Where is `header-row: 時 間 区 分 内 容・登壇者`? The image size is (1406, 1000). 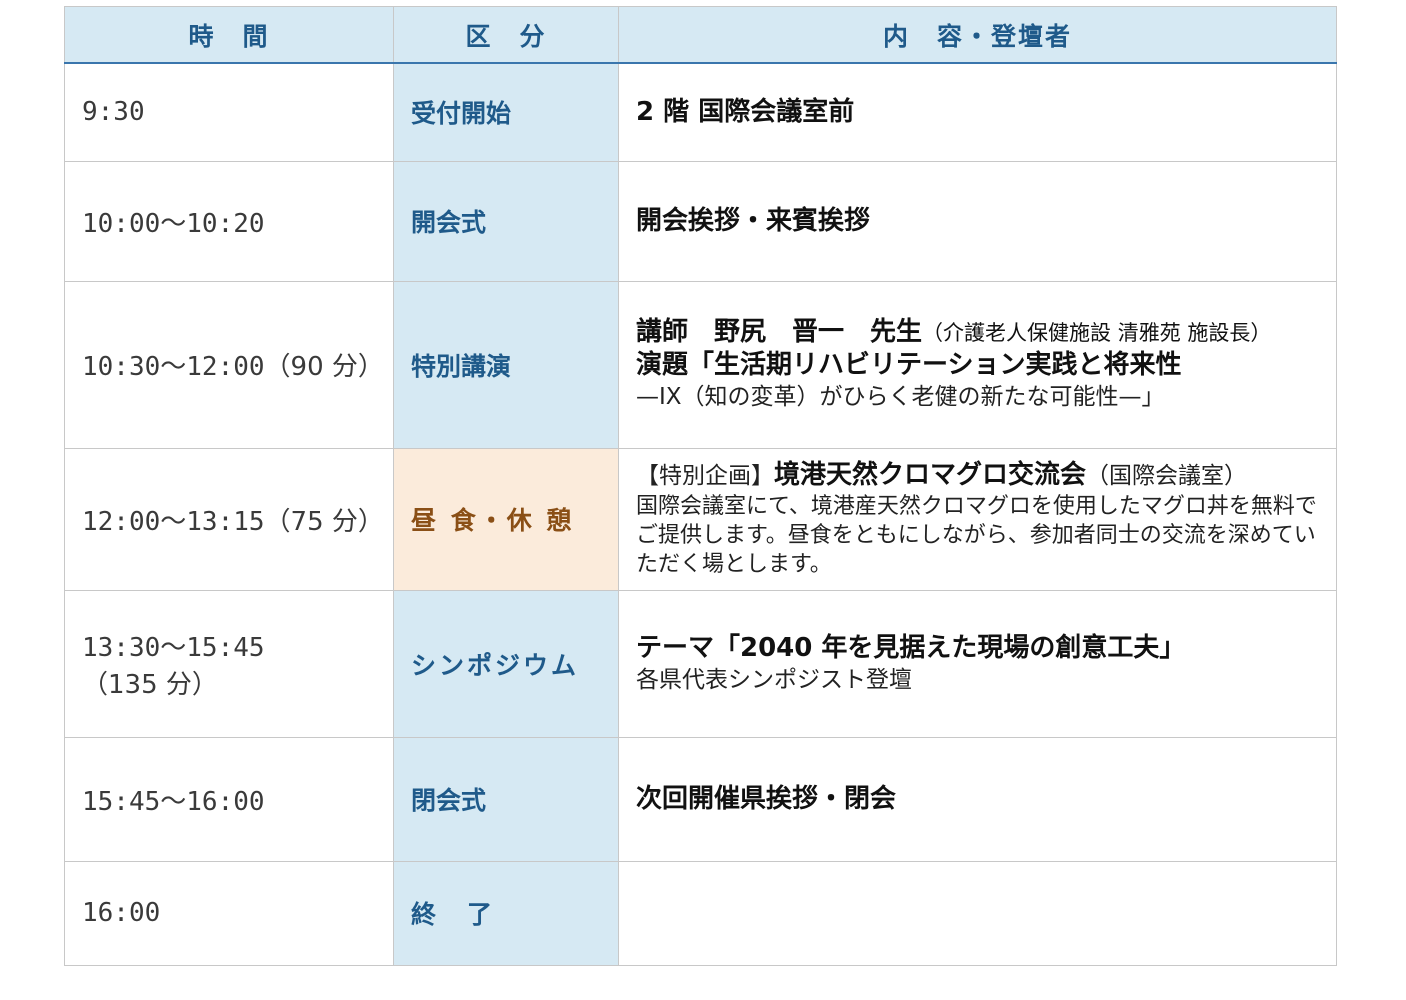 header-row: 時 間 区 分 内 容・登壇者 is located at coordinates (700, 35).